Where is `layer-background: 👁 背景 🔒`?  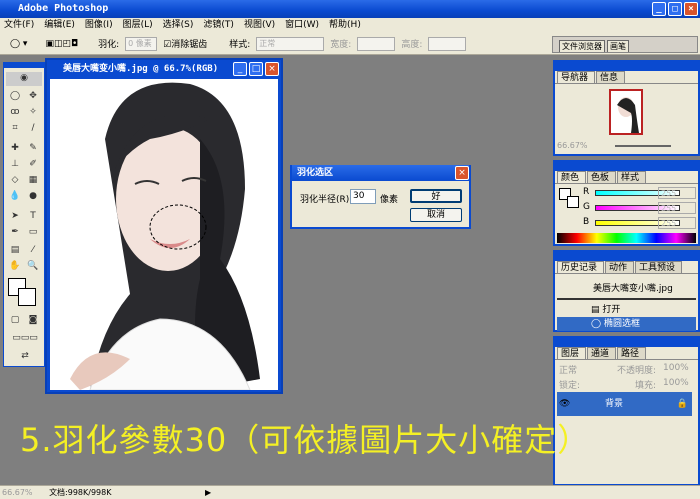
layer-background: 👁 背景 🔒 is located at coordinates (624, 404).